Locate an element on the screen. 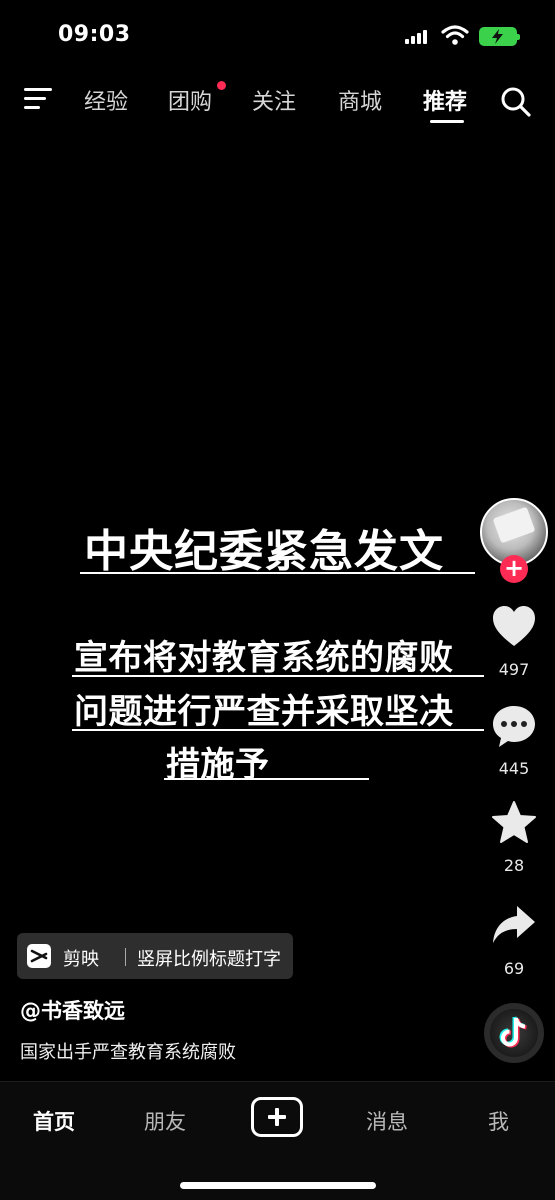  video-text-line-1: 宣布将对教育系统的腐败 is located at coordinates (264, 658).